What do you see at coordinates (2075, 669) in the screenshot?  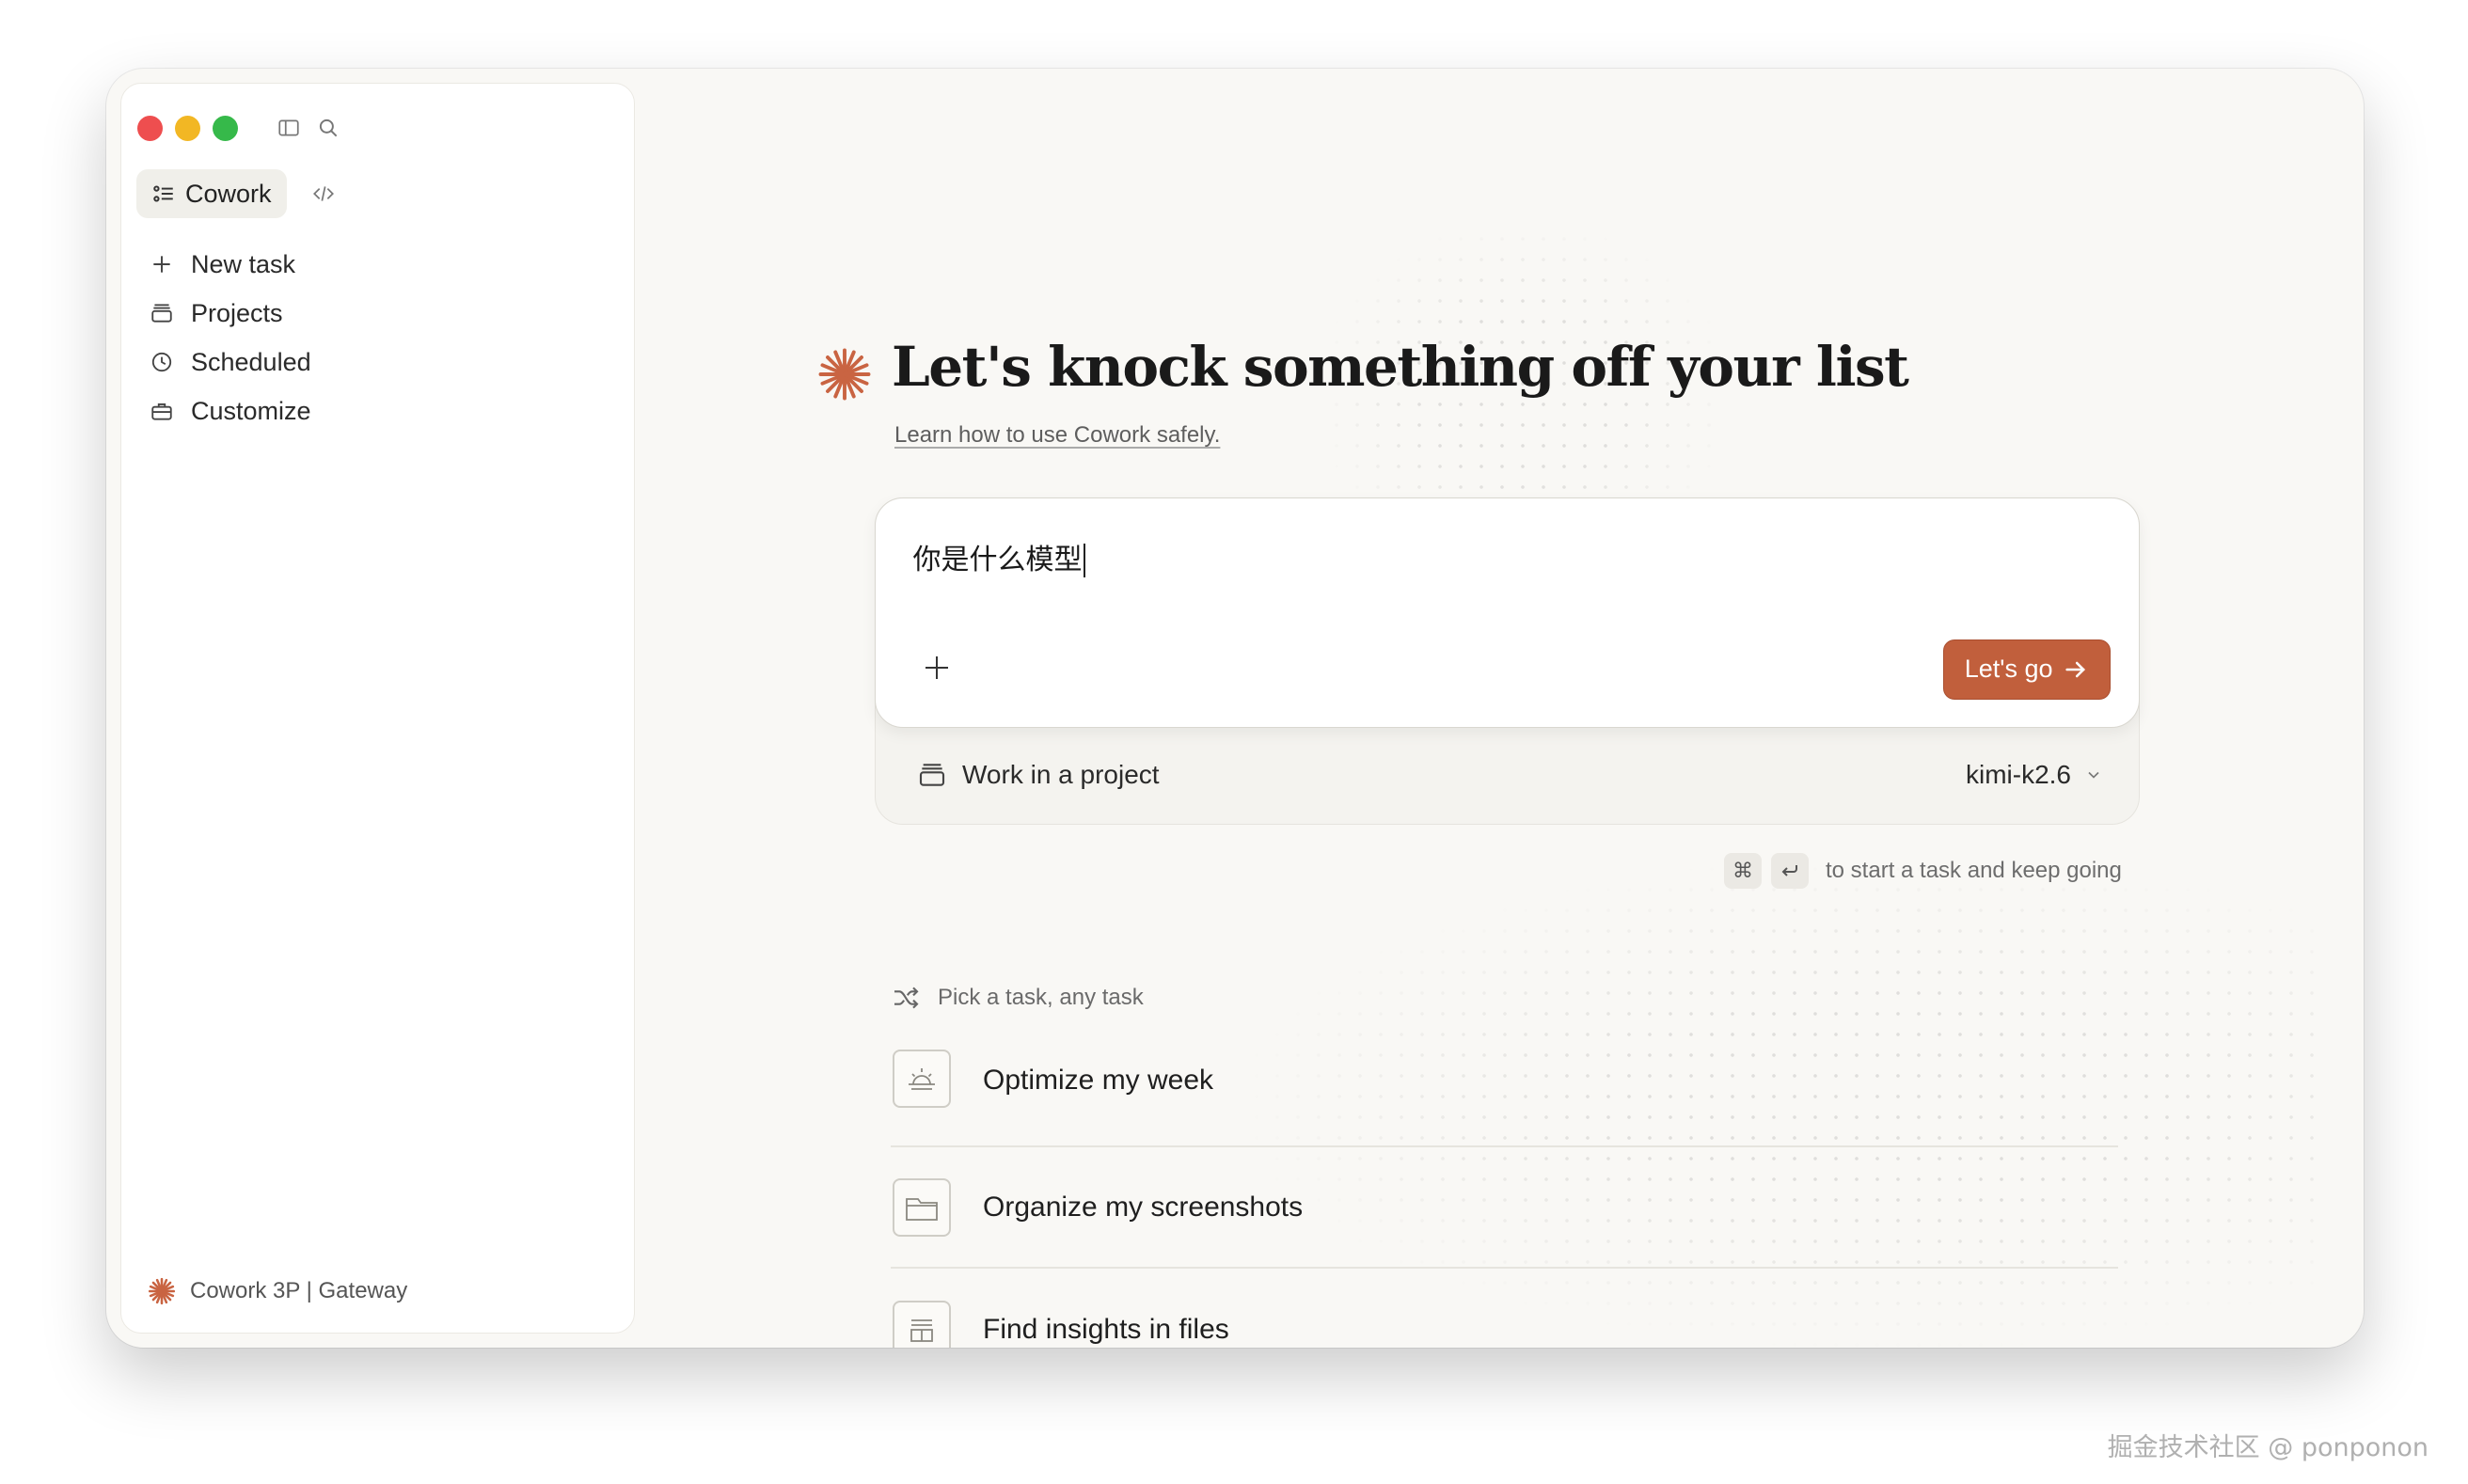 I see `arrow-right-icon` at bounding box center [2075, 669].